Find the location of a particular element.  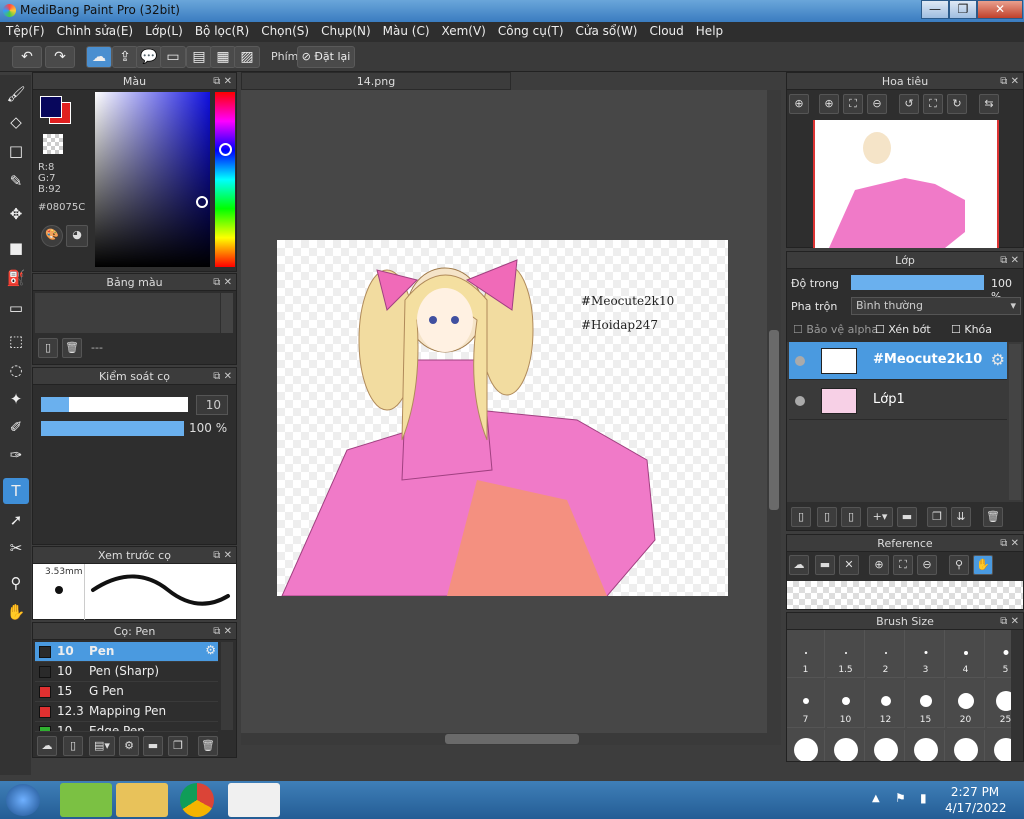

canvas-tab: 14.png is located at coordinates (376, 81).